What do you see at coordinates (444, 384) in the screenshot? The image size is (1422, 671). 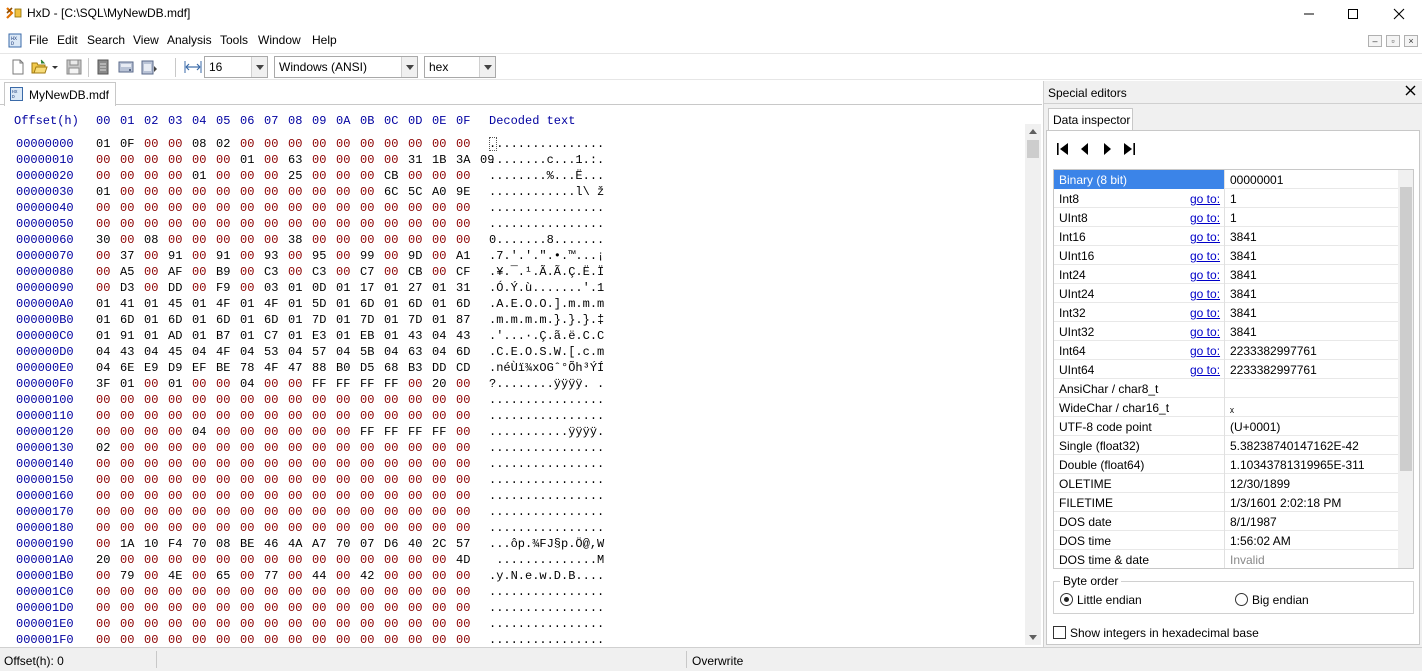 I see `hex-byte: 20` at bounding box center [444, 384].